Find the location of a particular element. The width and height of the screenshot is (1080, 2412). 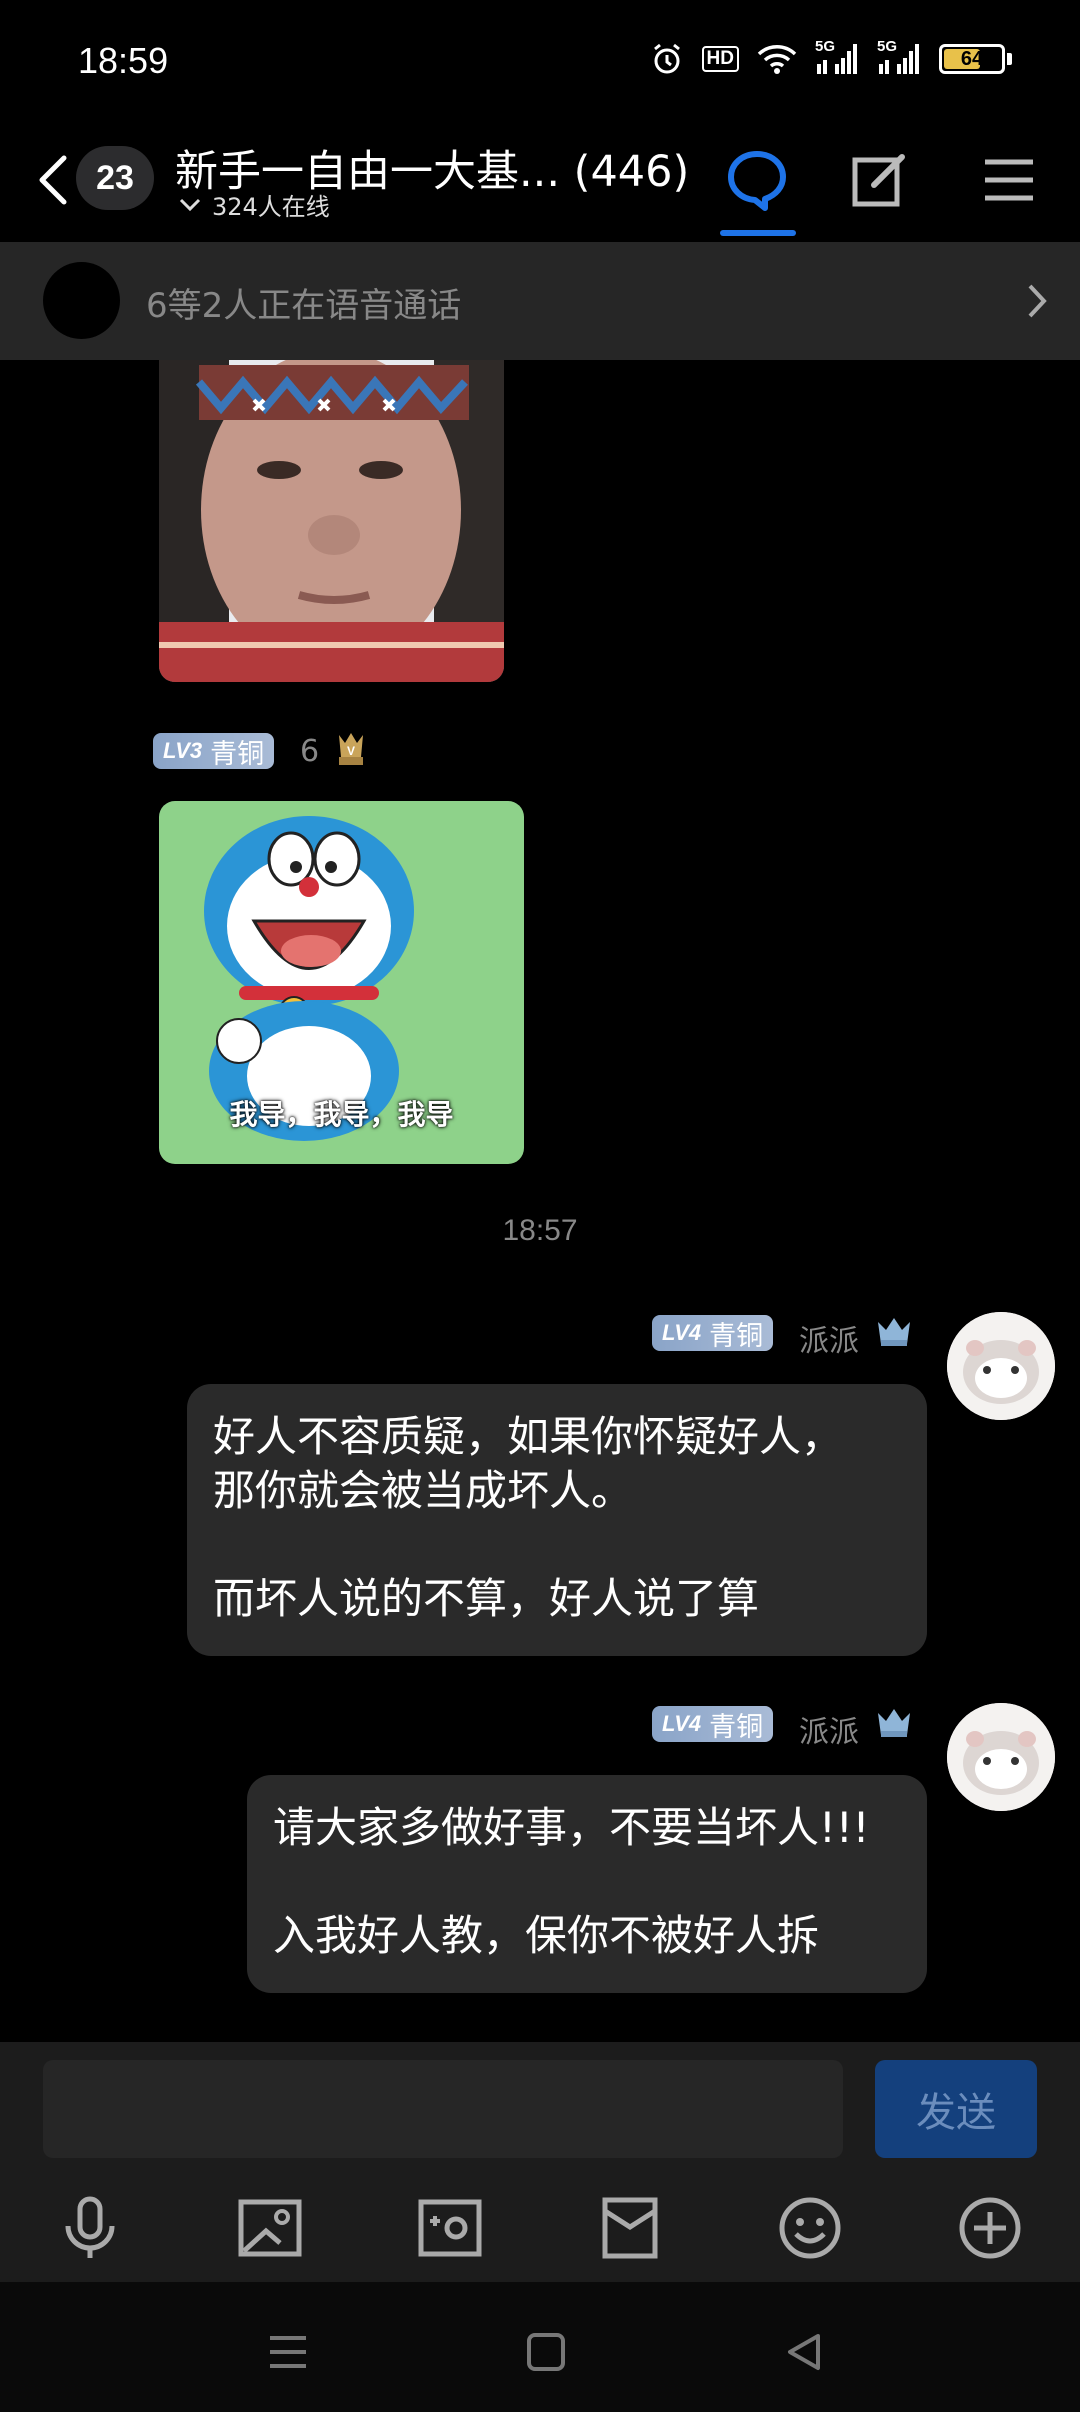

battery-level: 64 is located at coordinates (972, 58).